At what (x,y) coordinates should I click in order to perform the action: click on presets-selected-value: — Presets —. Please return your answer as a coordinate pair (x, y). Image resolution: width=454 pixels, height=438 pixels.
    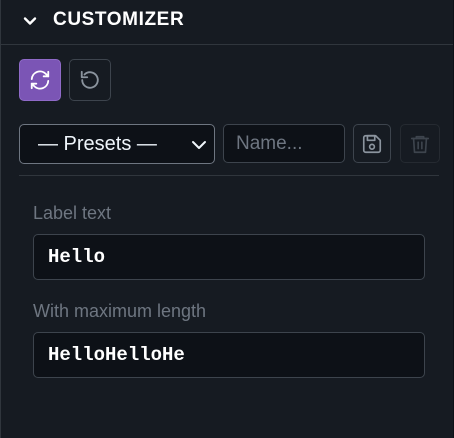
    Looking at the image, I should click on (97, 144).